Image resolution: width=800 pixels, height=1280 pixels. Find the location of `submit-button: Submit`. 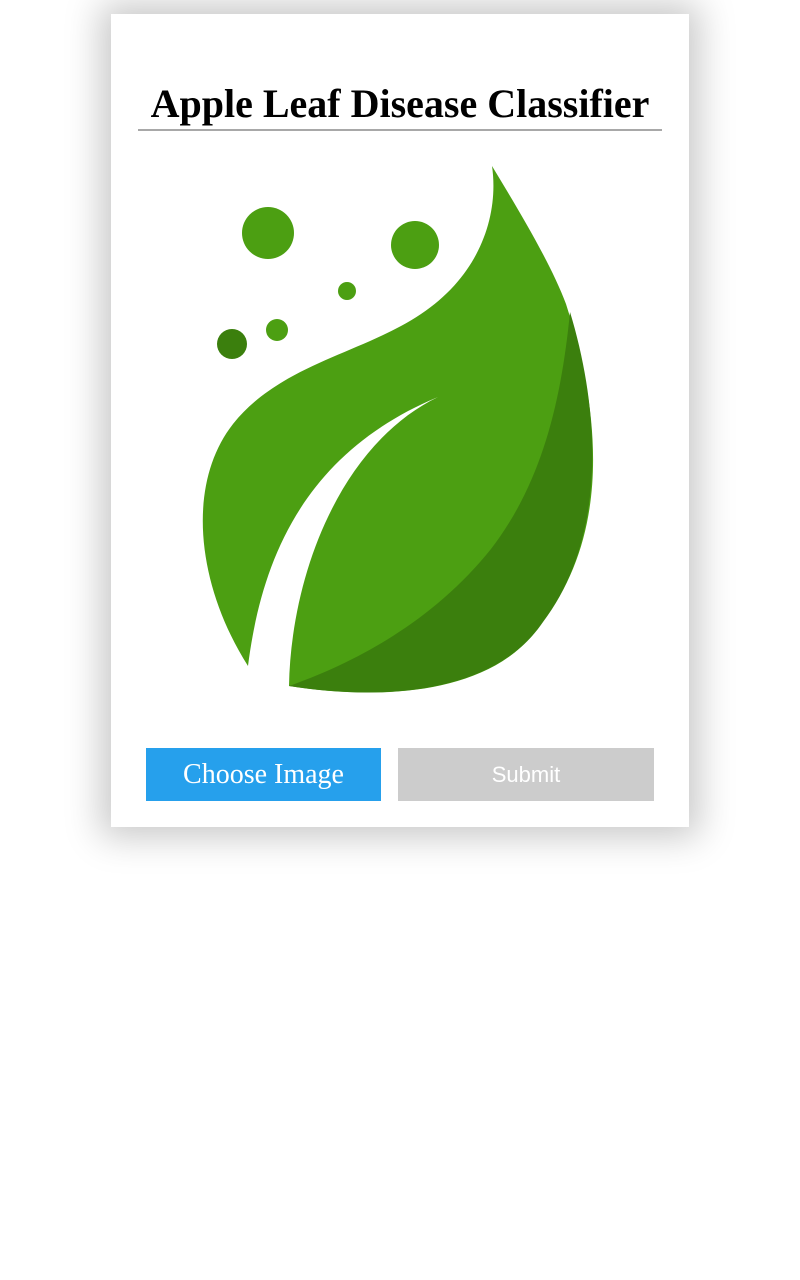

submit-button: Submit is located at coordinates (526, 774).